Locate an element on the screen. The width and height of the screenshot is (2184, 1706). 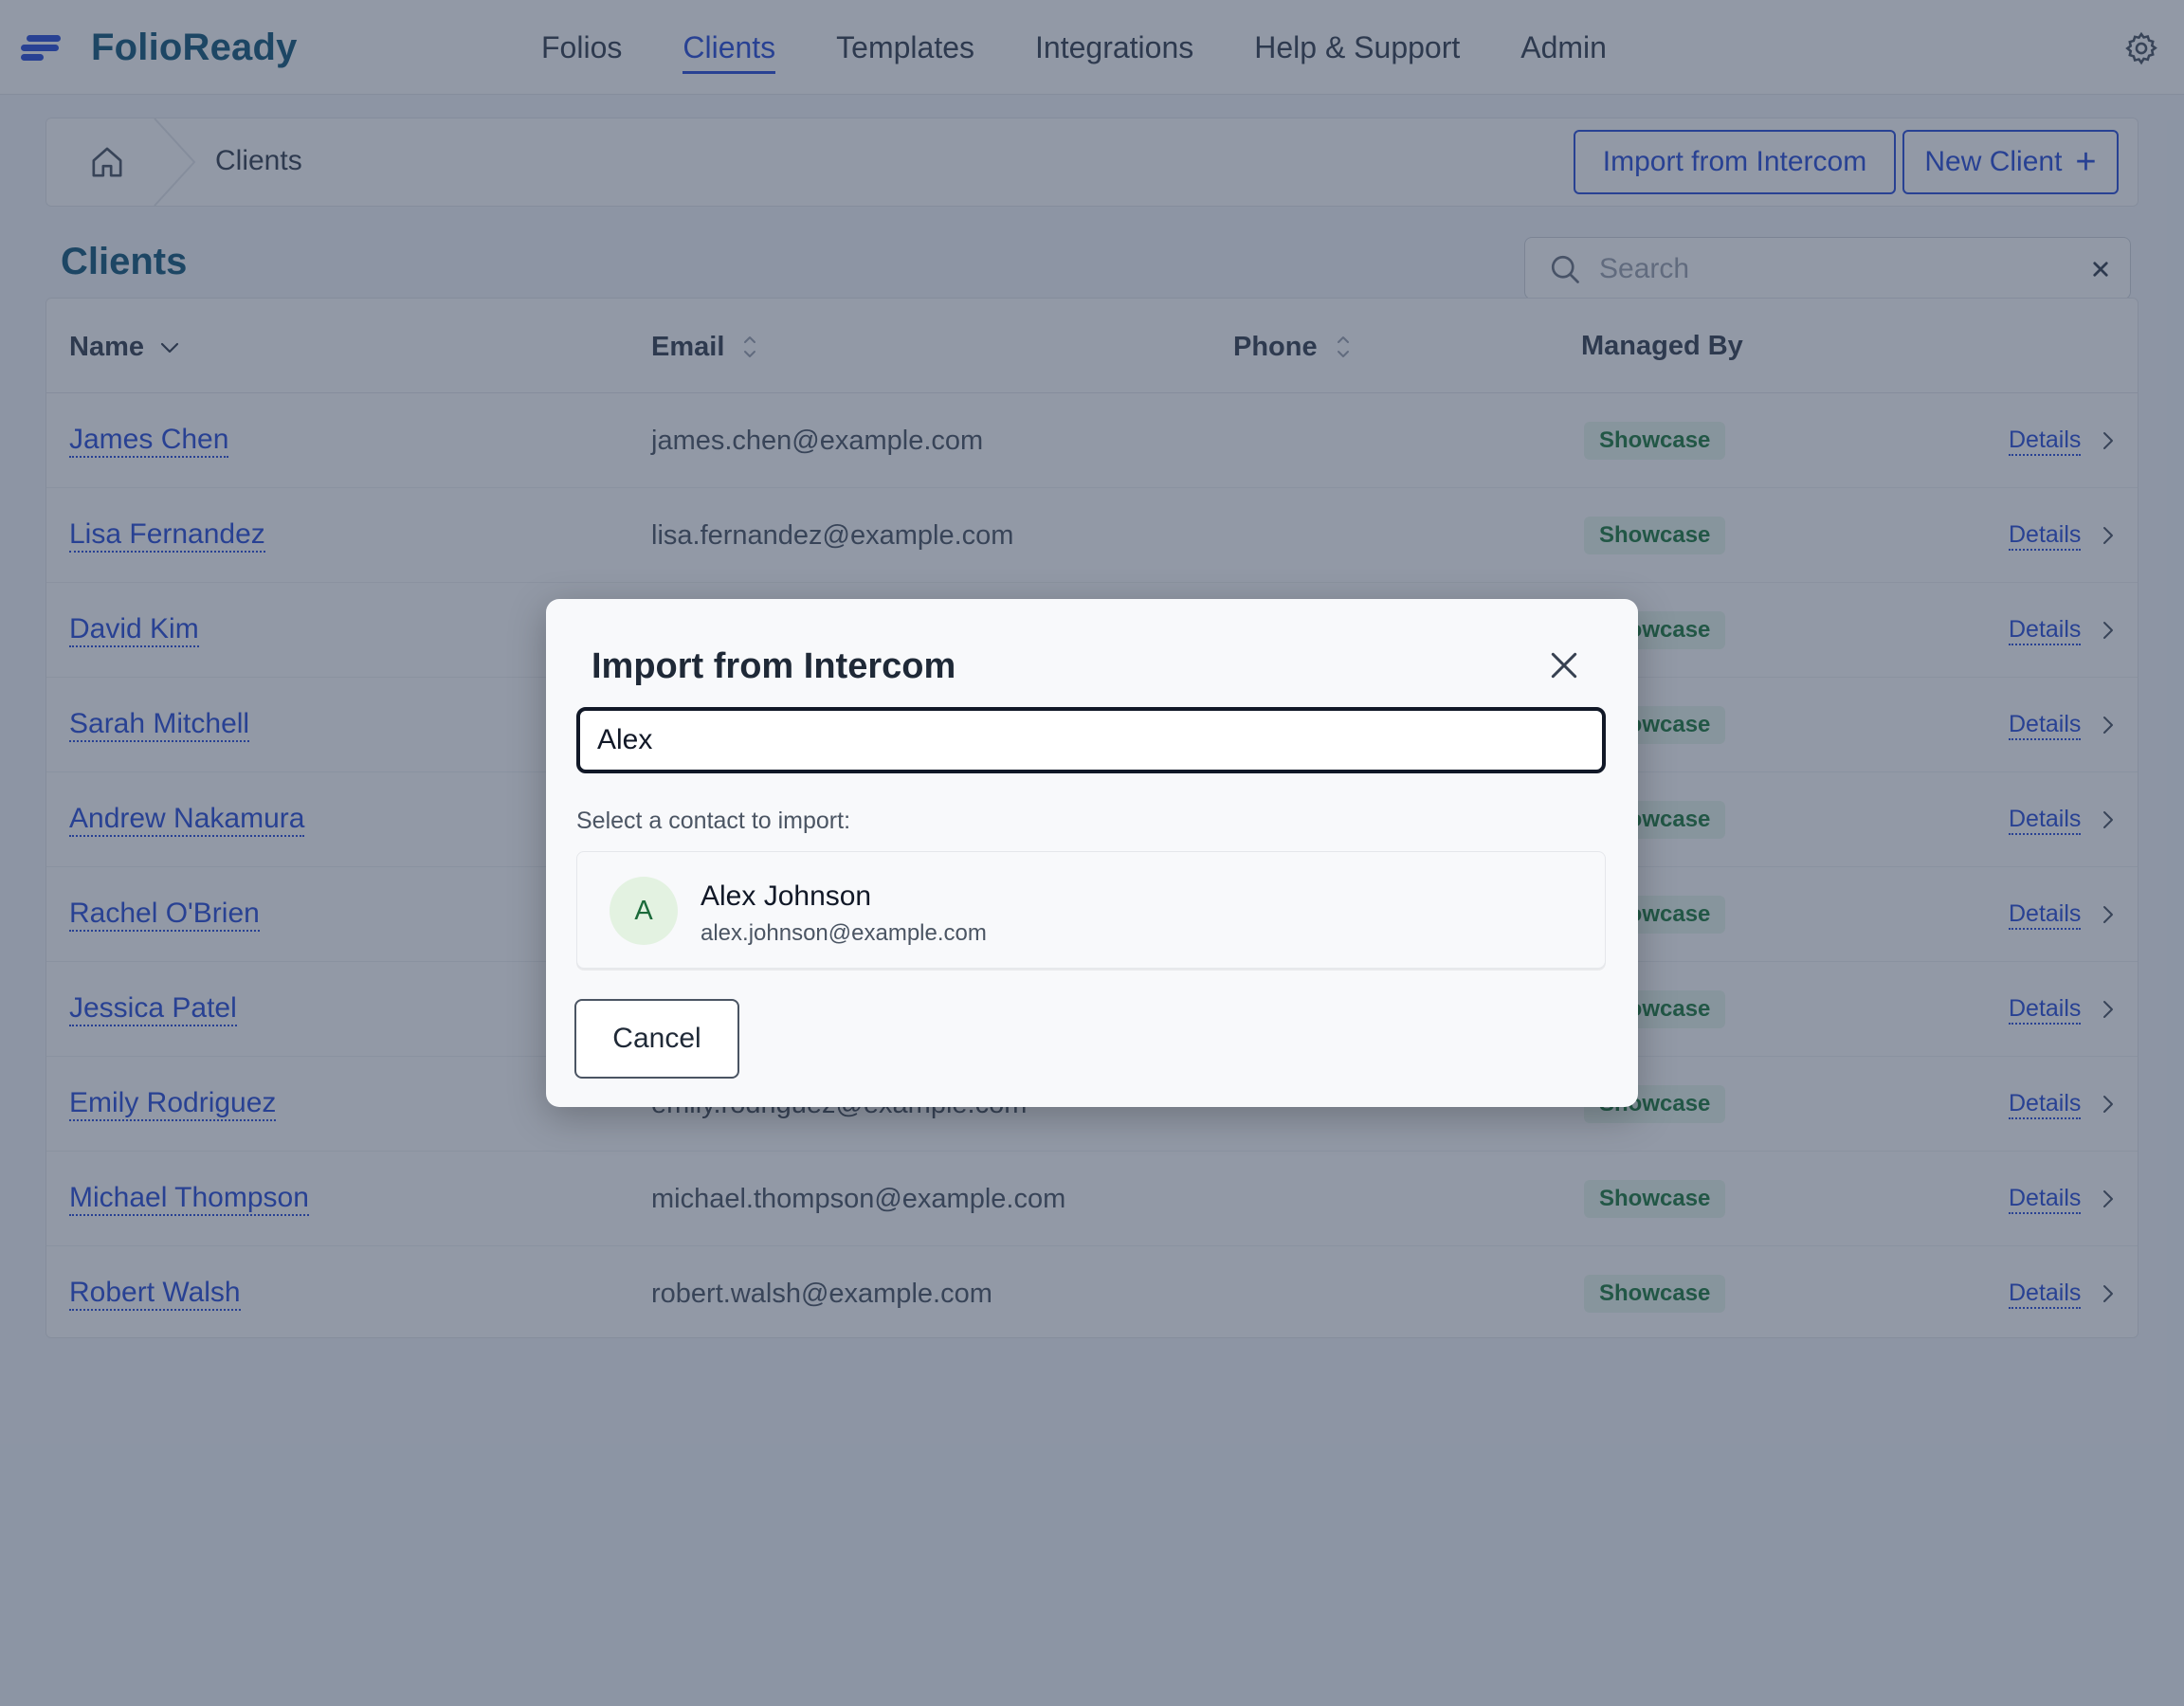
cancel-label: Cancel is located at coordinates (656, 1038).